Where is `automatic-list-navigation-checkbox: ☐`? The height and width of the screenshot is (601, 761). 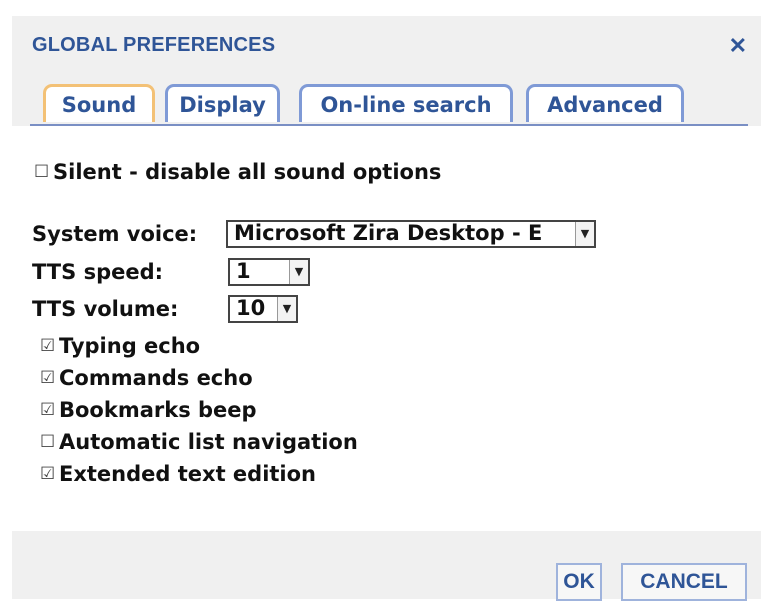 automatic-list-navigation-checkbox: ☐ is located at coordinates (48, 442).